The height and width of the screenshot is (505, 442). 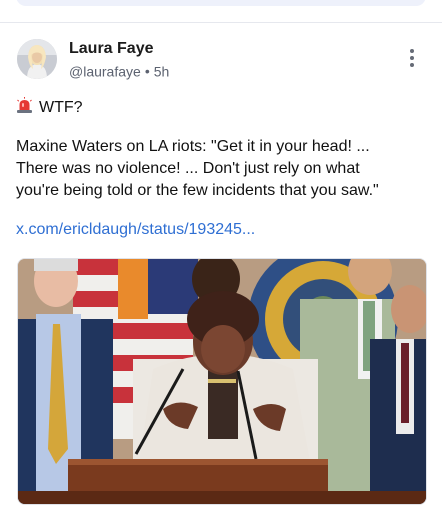 What do you see at coordinates (221, 11) in the screenshot?
I see `top-bar` at bounding box center [221, 11].